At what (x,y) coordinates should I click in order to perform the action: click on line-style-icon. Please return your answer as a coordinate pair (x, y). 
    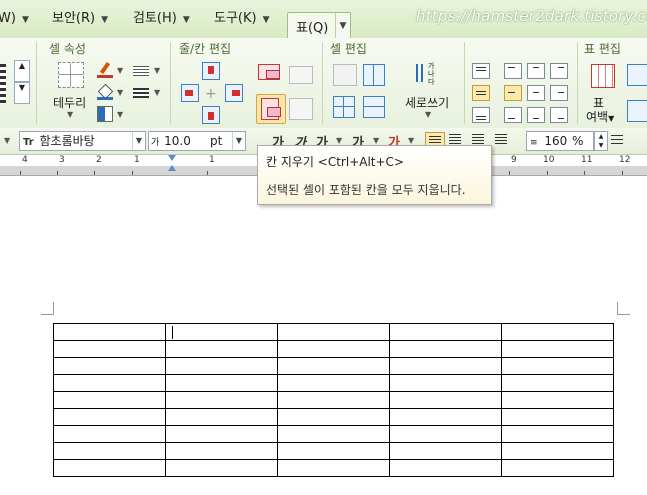
    Looking at the image, I should click on (3, 84).